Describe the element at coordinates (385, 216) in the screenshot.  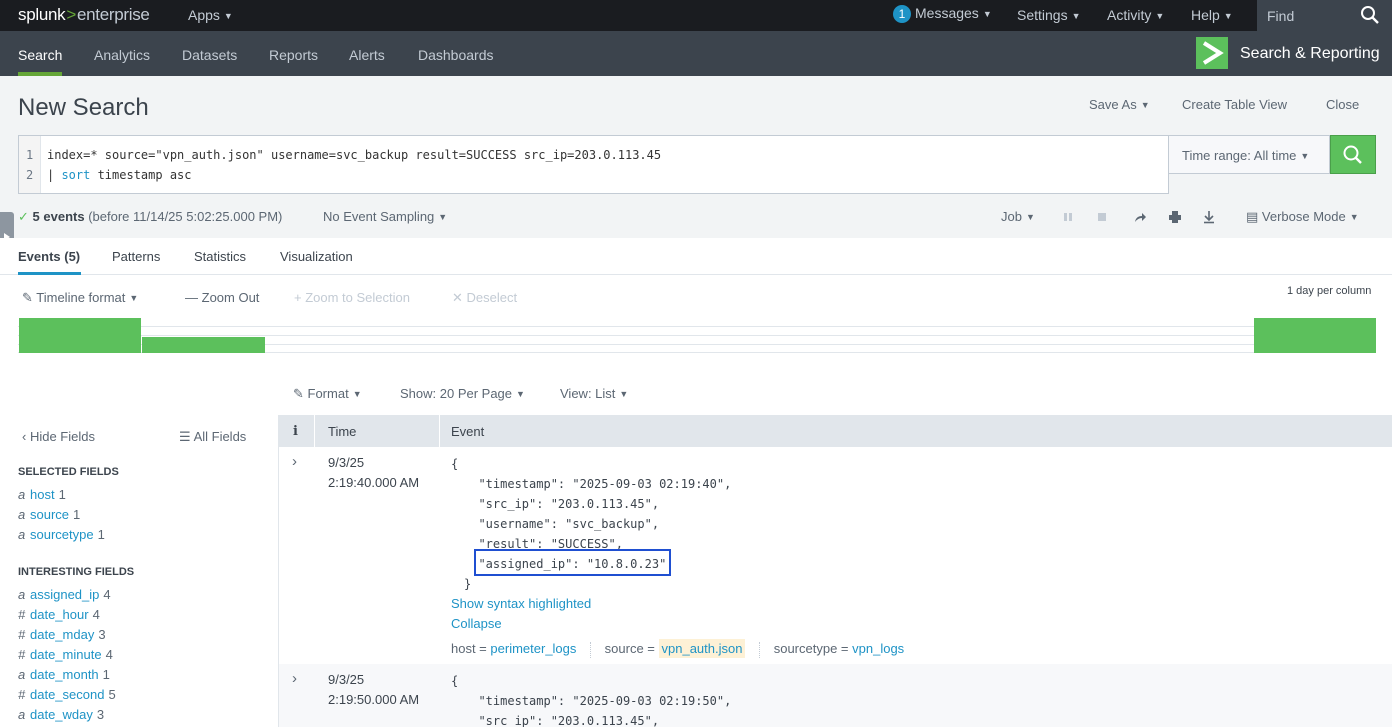
I see `event-sampling-dropdown: No Event Sampling ▼` at that location.